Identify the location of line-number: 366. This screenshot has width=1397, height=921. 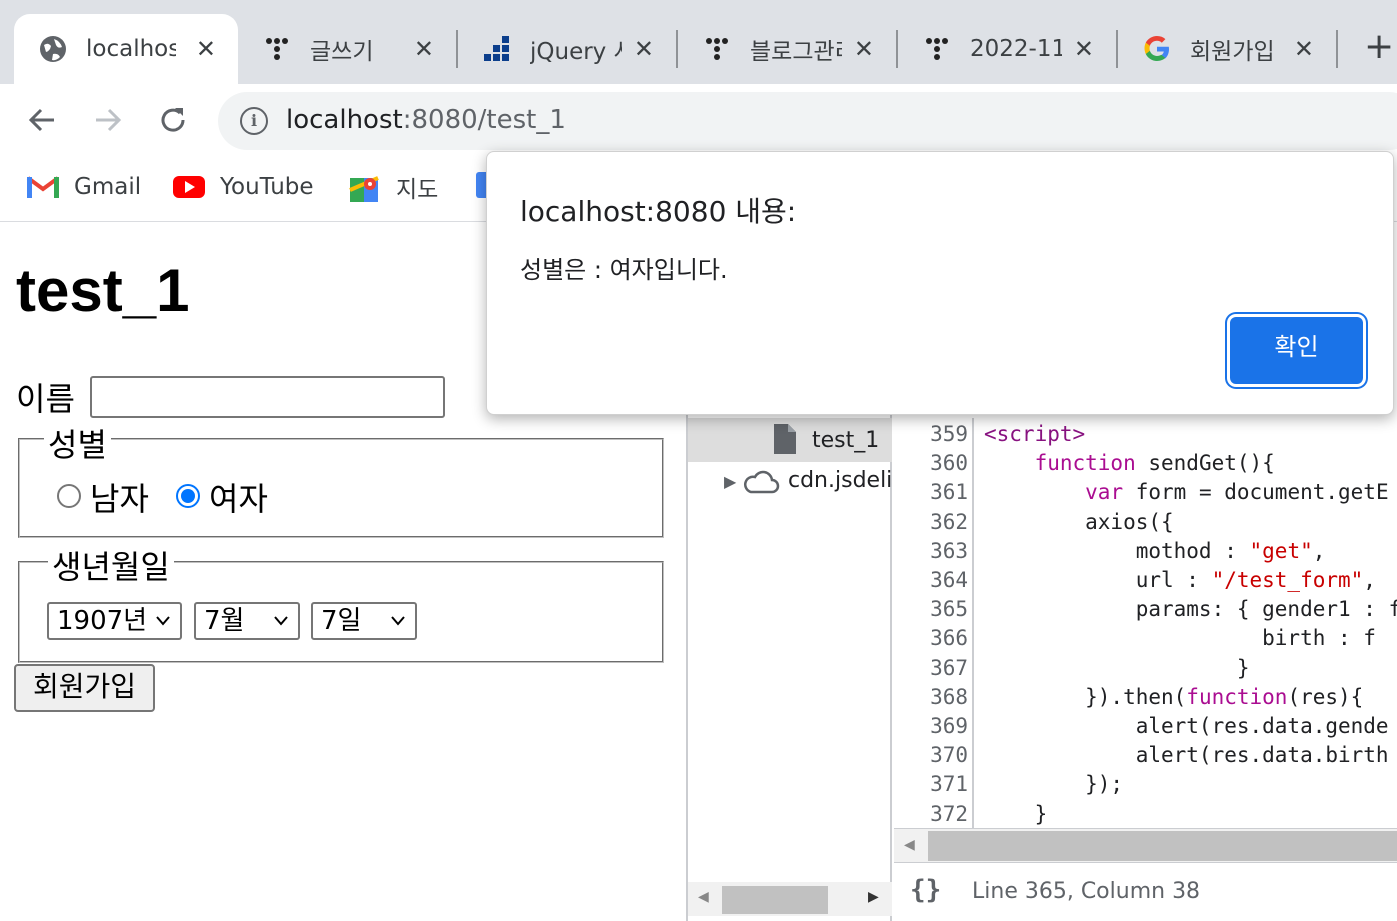
(931, 638).